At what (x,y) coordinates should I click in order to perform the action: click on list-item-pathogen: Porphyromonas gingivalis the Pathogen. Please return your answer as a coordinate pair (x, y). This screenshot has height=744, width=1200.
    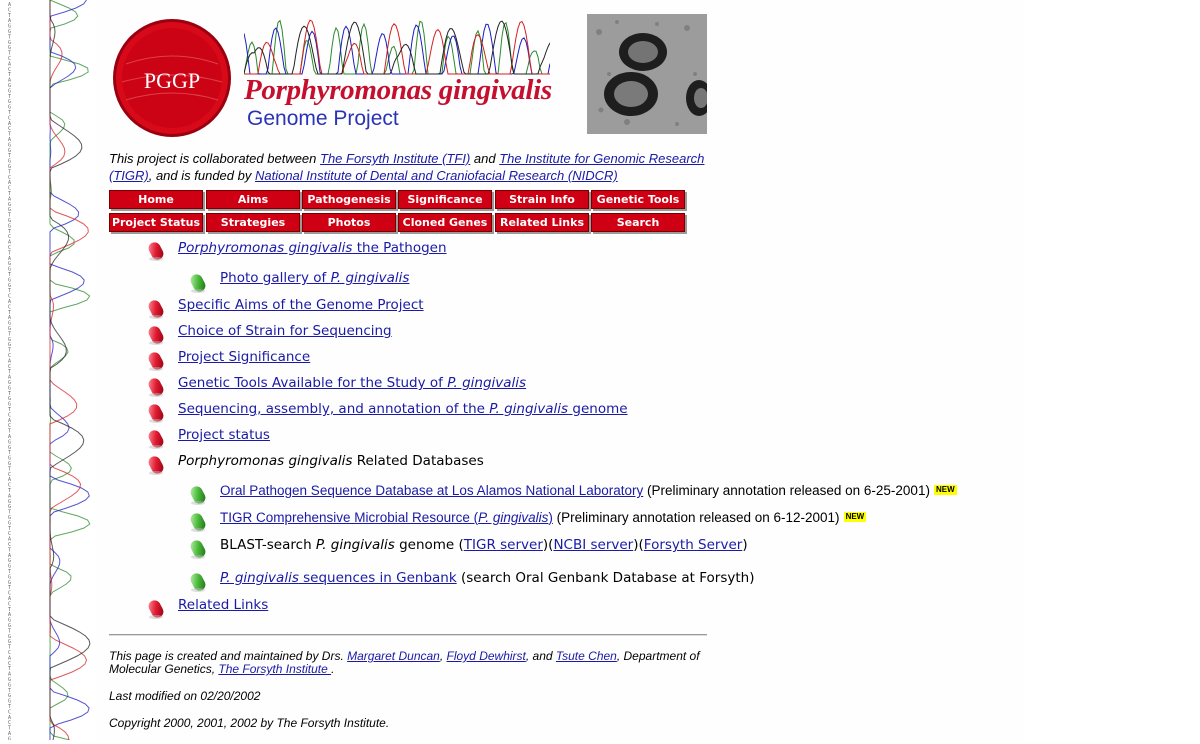
    Looking at the image, I should click on (312, 248).